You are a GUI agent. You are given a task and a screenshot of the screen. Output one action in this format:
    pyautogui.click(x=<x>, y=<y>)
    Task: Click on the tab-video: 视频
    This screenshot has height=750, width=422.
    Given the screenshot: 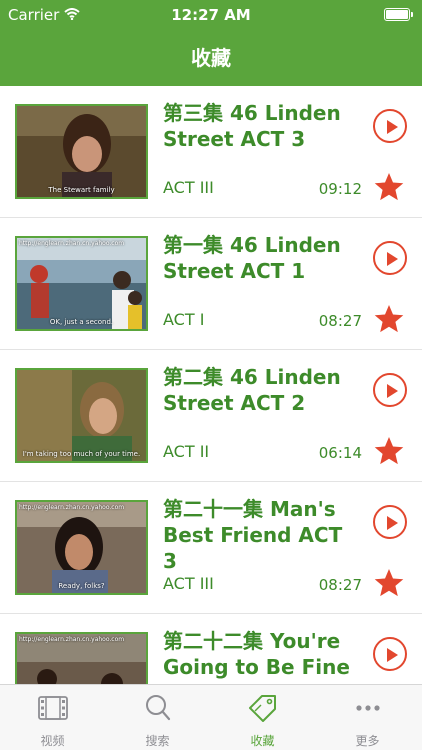 What is the action you would take?
    pyautogui.click(x=52, y=717)
    